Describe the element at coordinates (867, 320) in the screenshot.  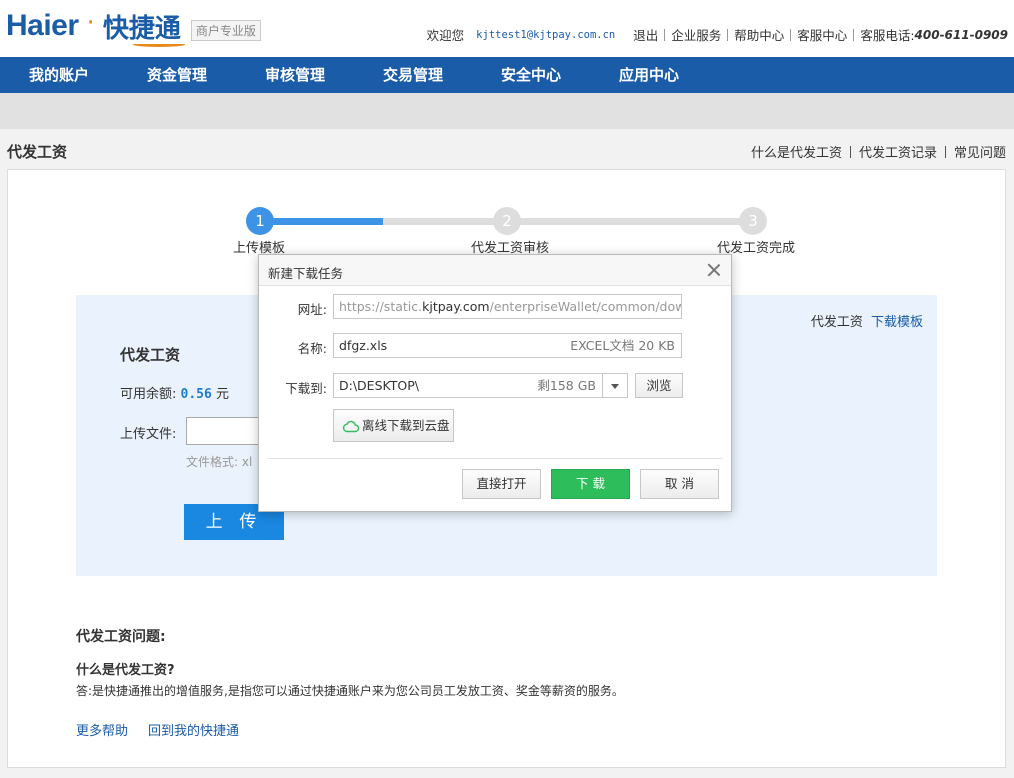
I see `template-links: 代发工资 下载模板` at that location.